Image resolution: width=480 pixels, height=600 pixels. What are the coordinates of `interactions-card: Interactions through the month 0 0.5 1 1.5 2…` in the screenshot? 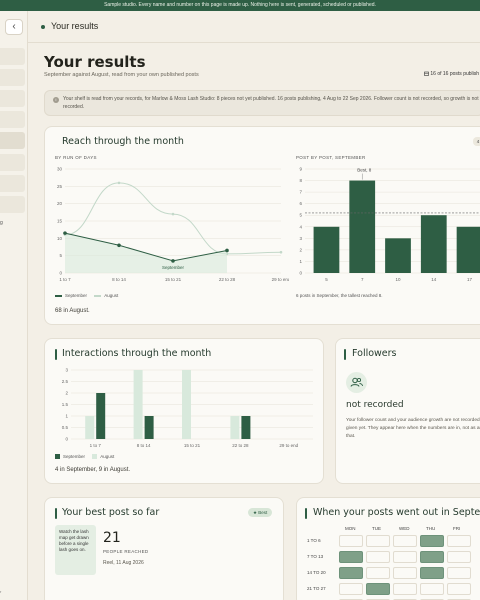 It's located at (184, 411).